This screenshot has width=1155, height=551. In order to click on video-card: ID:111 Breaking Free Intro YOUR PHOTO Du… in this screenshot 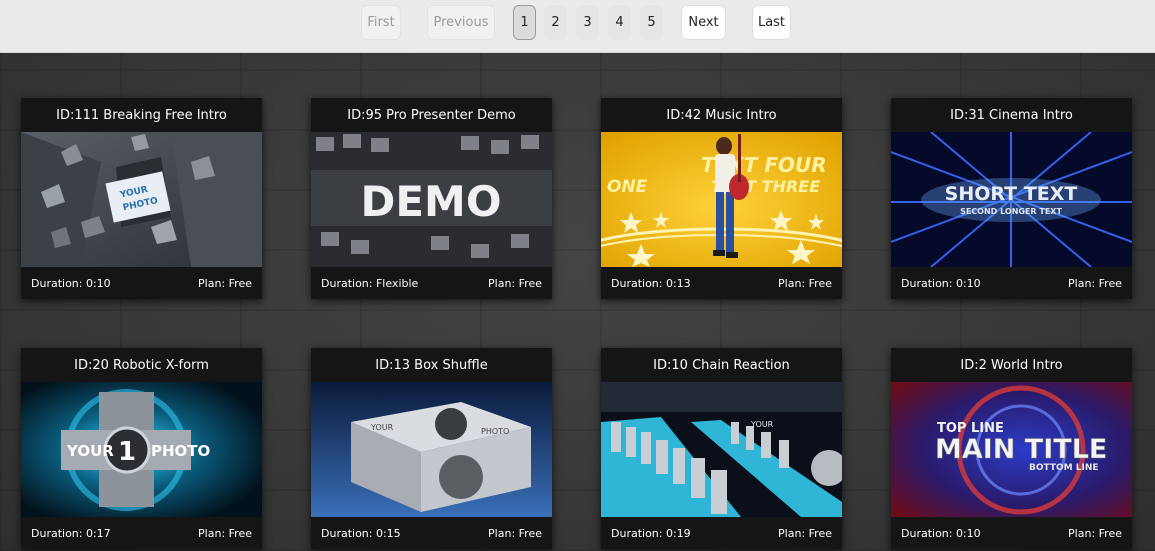, I will do `click(141, 198)`.